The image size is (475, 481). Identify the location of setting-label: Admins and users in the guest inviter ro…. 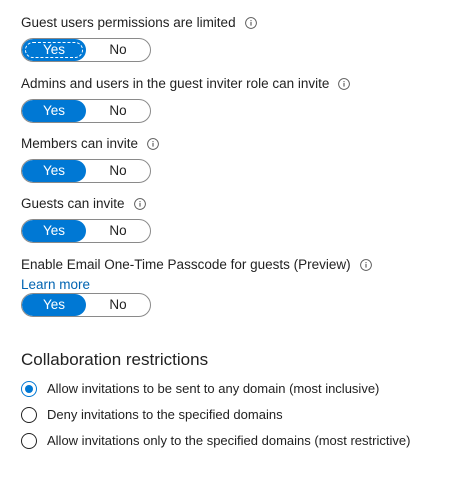
(175, 83).